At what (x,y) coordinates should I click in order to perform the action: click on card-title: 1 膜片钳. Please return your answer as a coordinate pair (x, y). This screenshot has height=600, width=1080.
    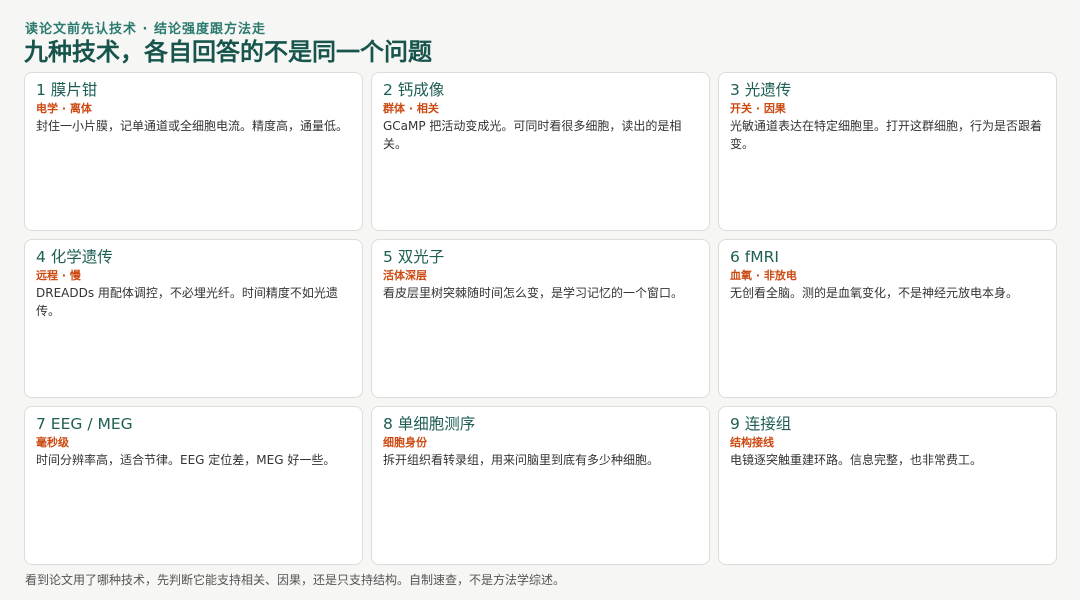
    Looking at the image, I should click on (67, 90).